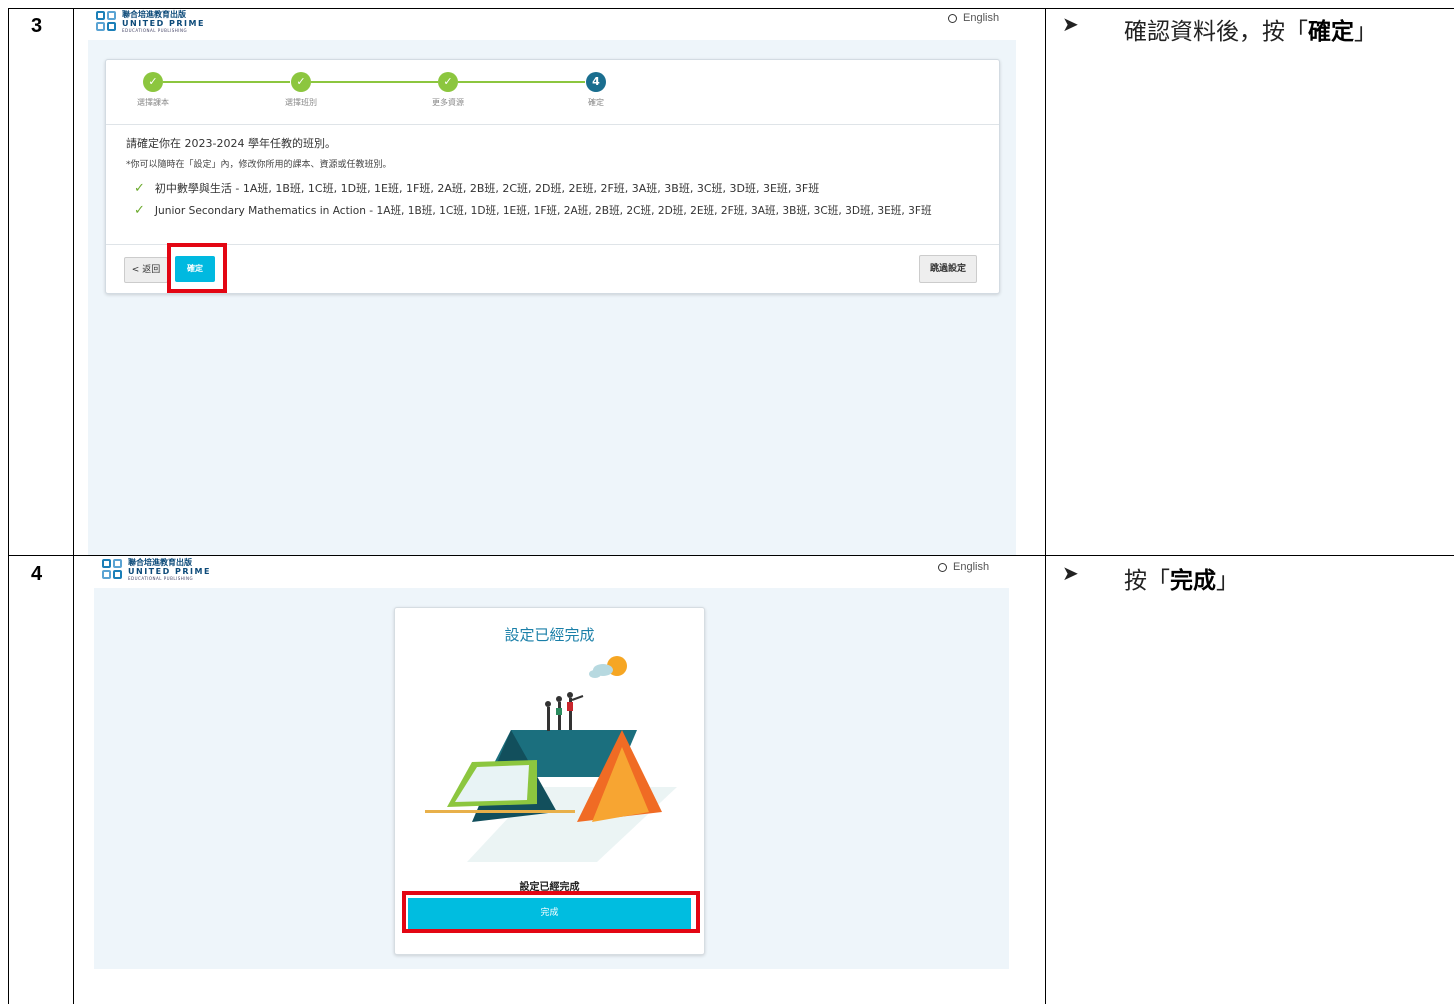 The height and width of the screenshot is (1004, 1454). I want to click on step-4-indicator: 4, so click(596, 82).